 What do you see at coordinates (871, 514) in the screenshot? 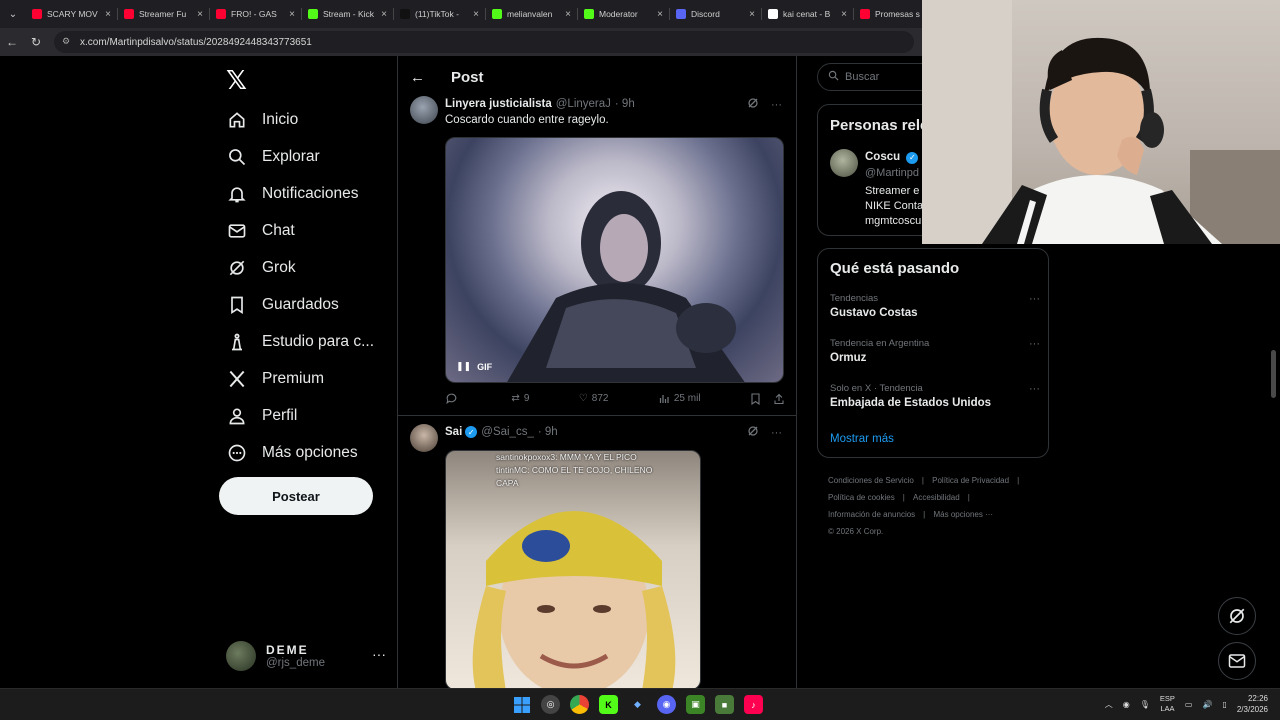
I see `footer-link: Información de anuncios` at bounding box center [871, 514].